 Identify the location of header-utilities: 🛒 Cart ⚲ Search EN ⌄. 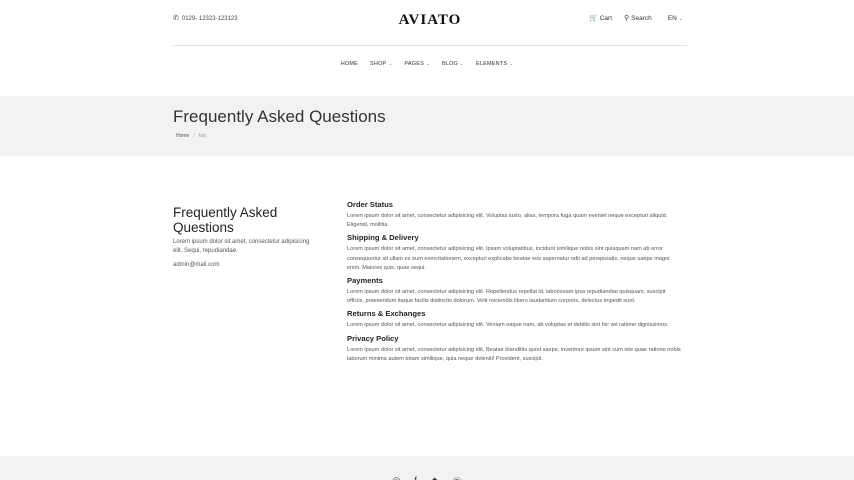
(636, 18).